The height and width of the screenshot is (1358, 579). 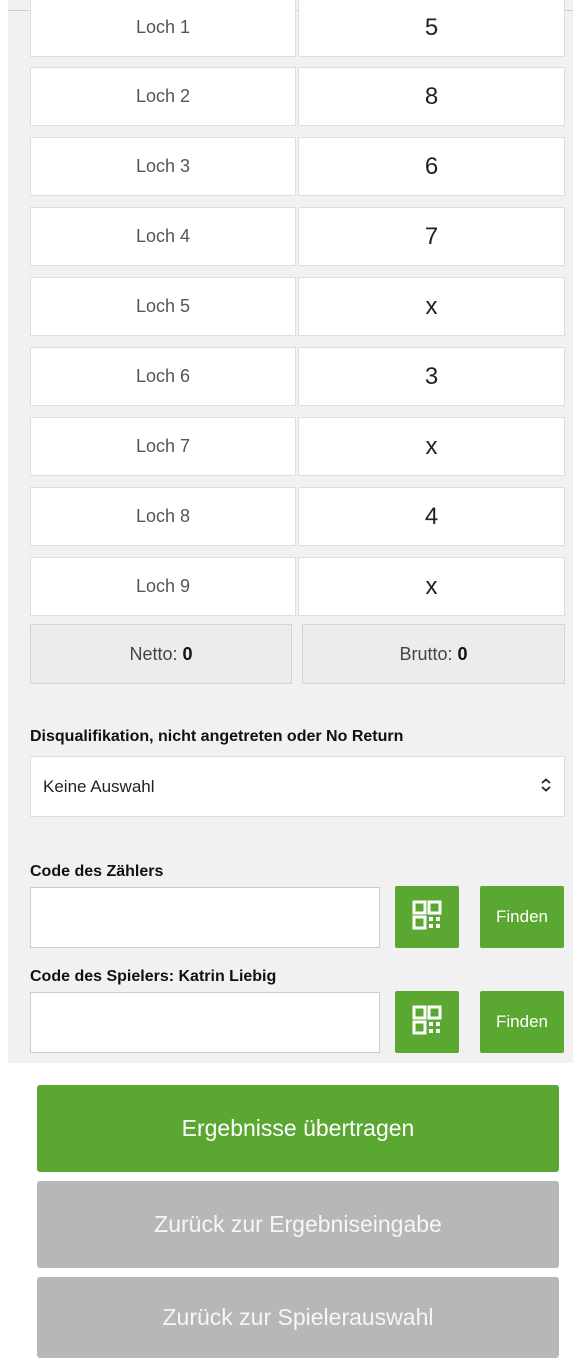 I want to click on brutto-total: Brutto: 0, so click(x=433, y=654).